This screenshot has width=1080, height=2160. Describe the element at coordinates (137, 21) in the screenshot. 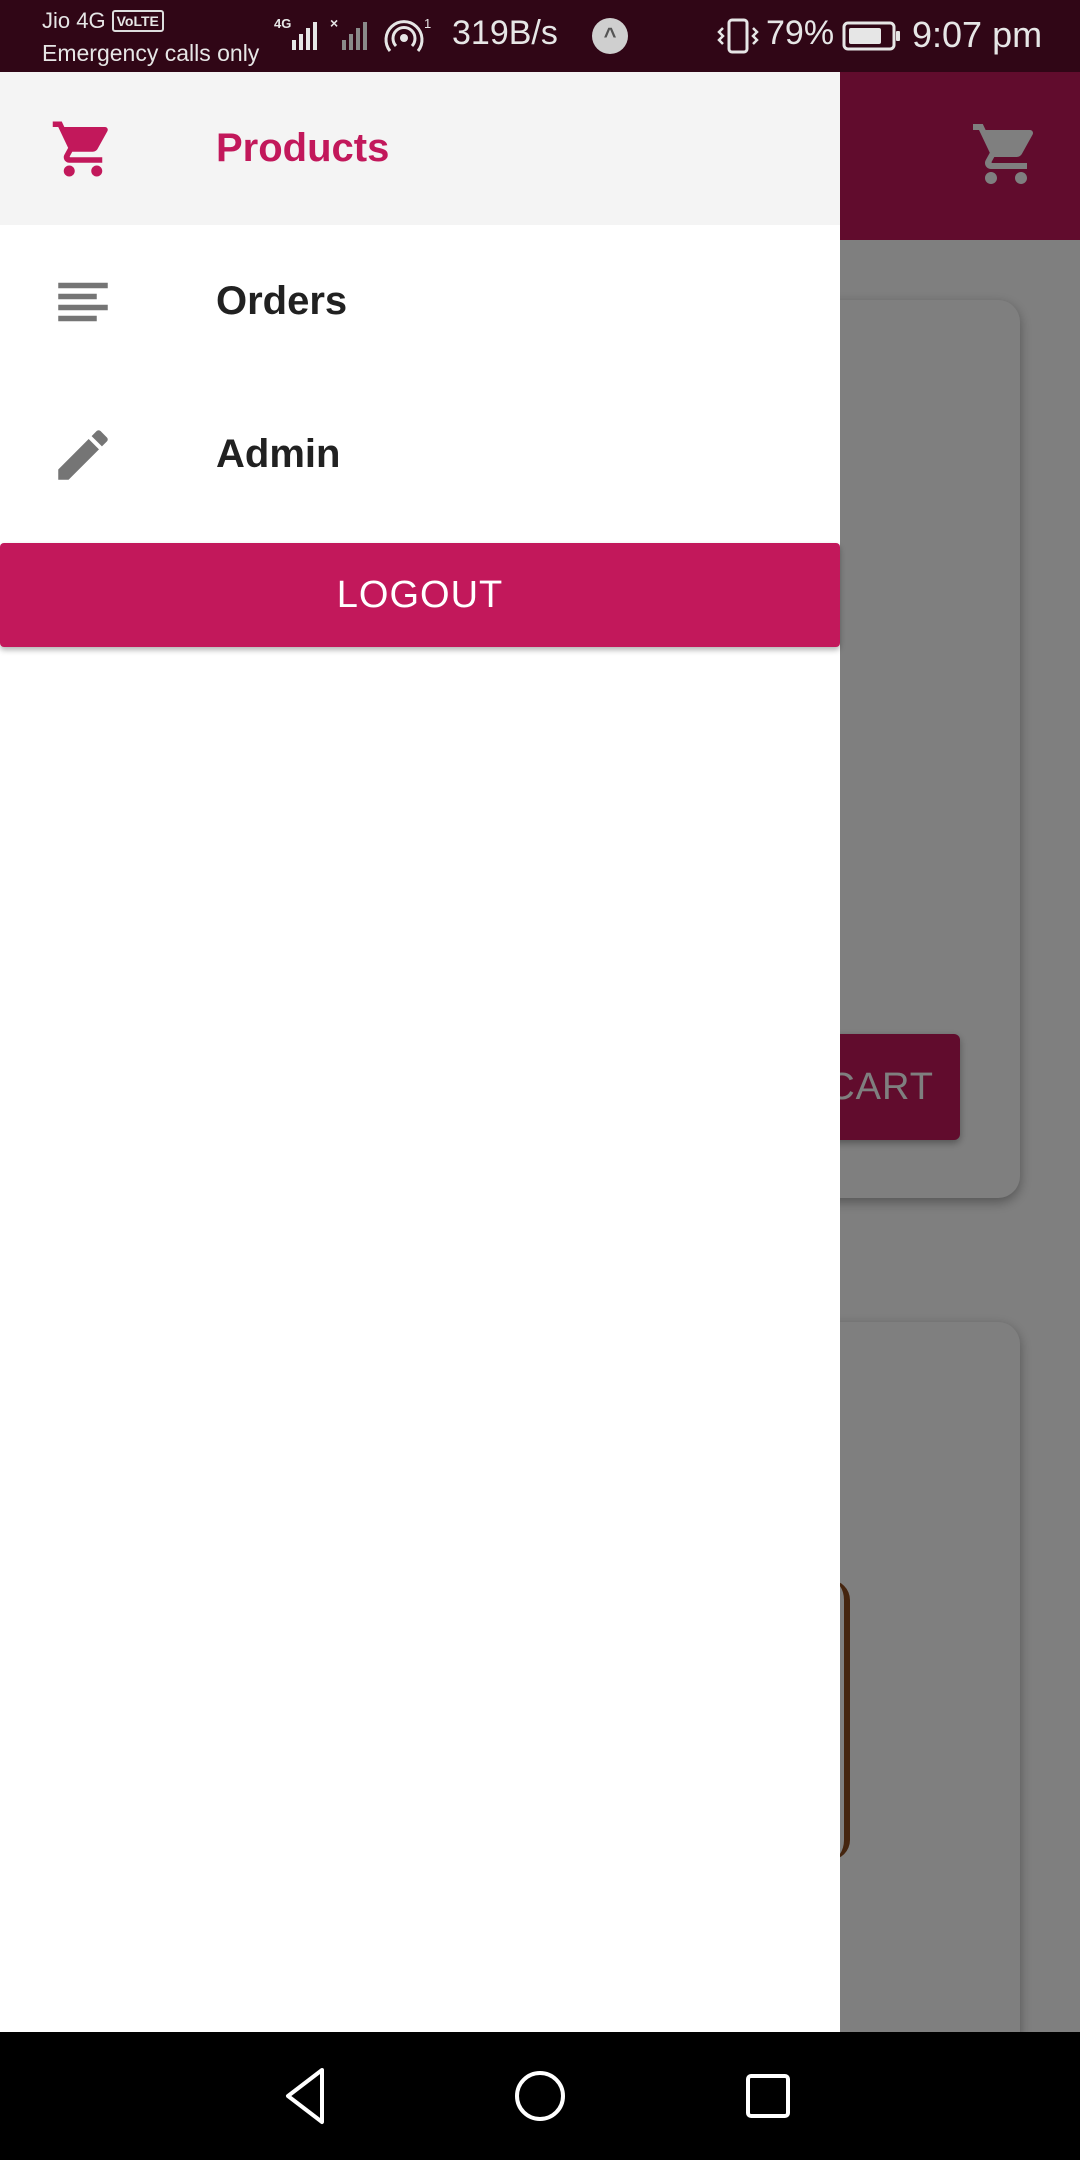

I see `volte-badge: VoLTE` at that location.